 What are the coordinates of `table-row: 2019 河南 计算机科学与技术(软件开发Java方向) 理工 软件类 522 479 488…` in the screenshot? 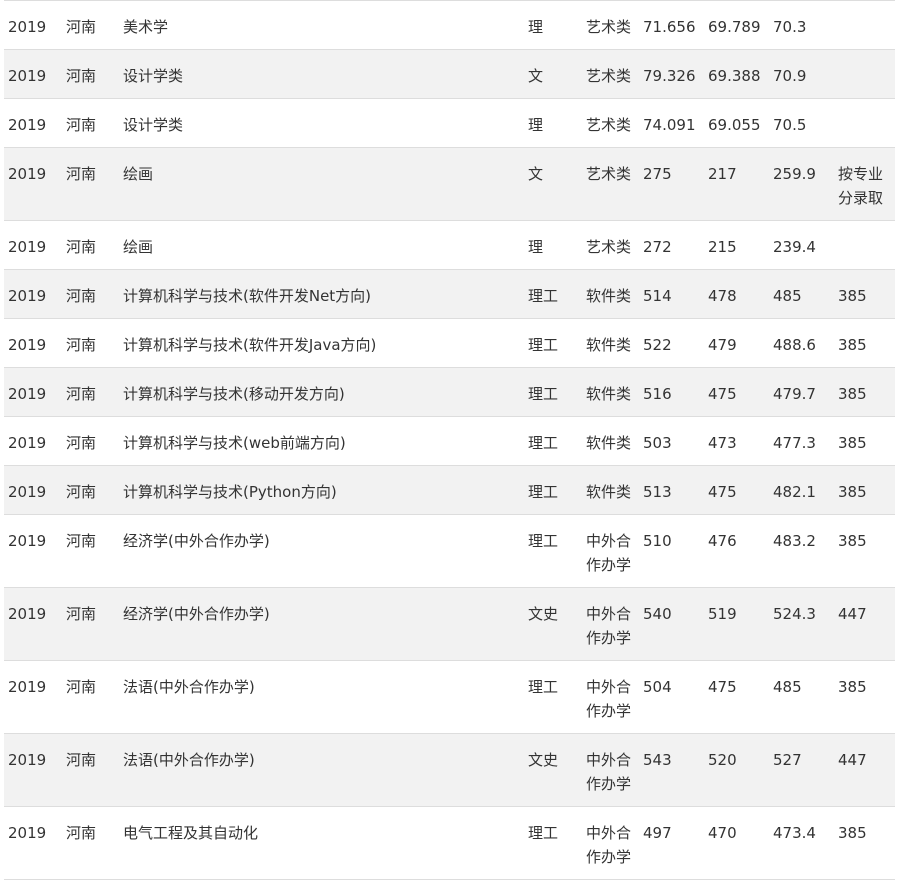 It's located at (449, 343).